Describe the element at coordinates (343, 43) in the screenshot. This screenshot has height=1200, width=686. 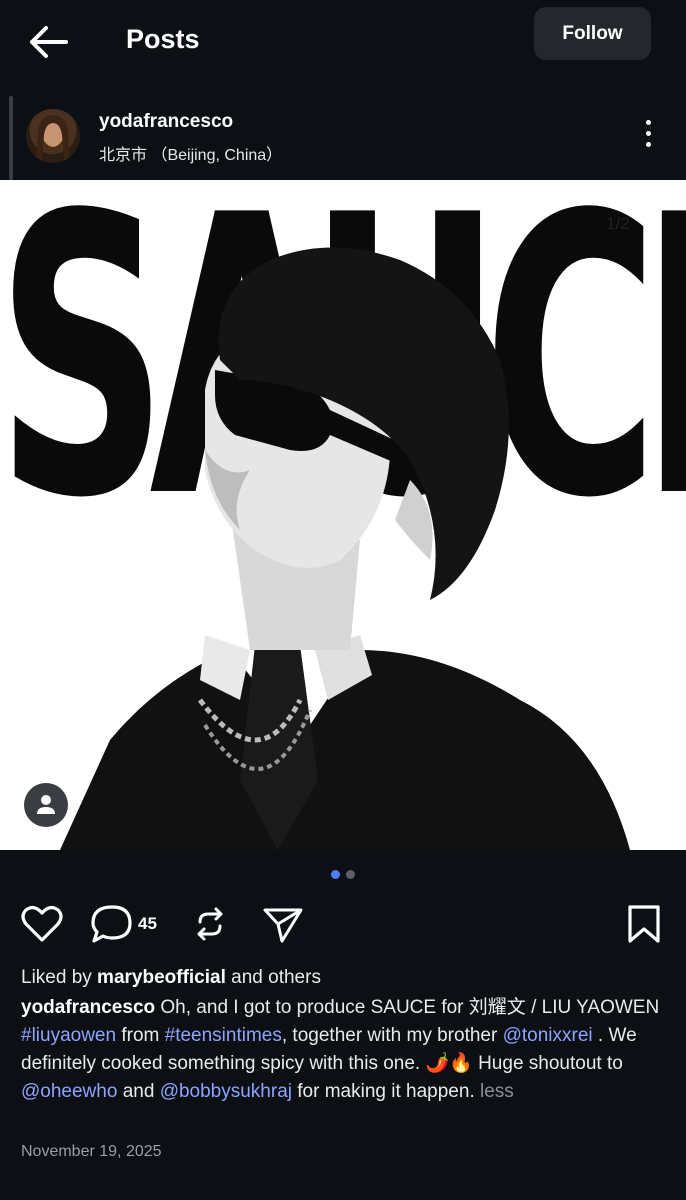
I see `top-bar: Posts Follow` at that location.